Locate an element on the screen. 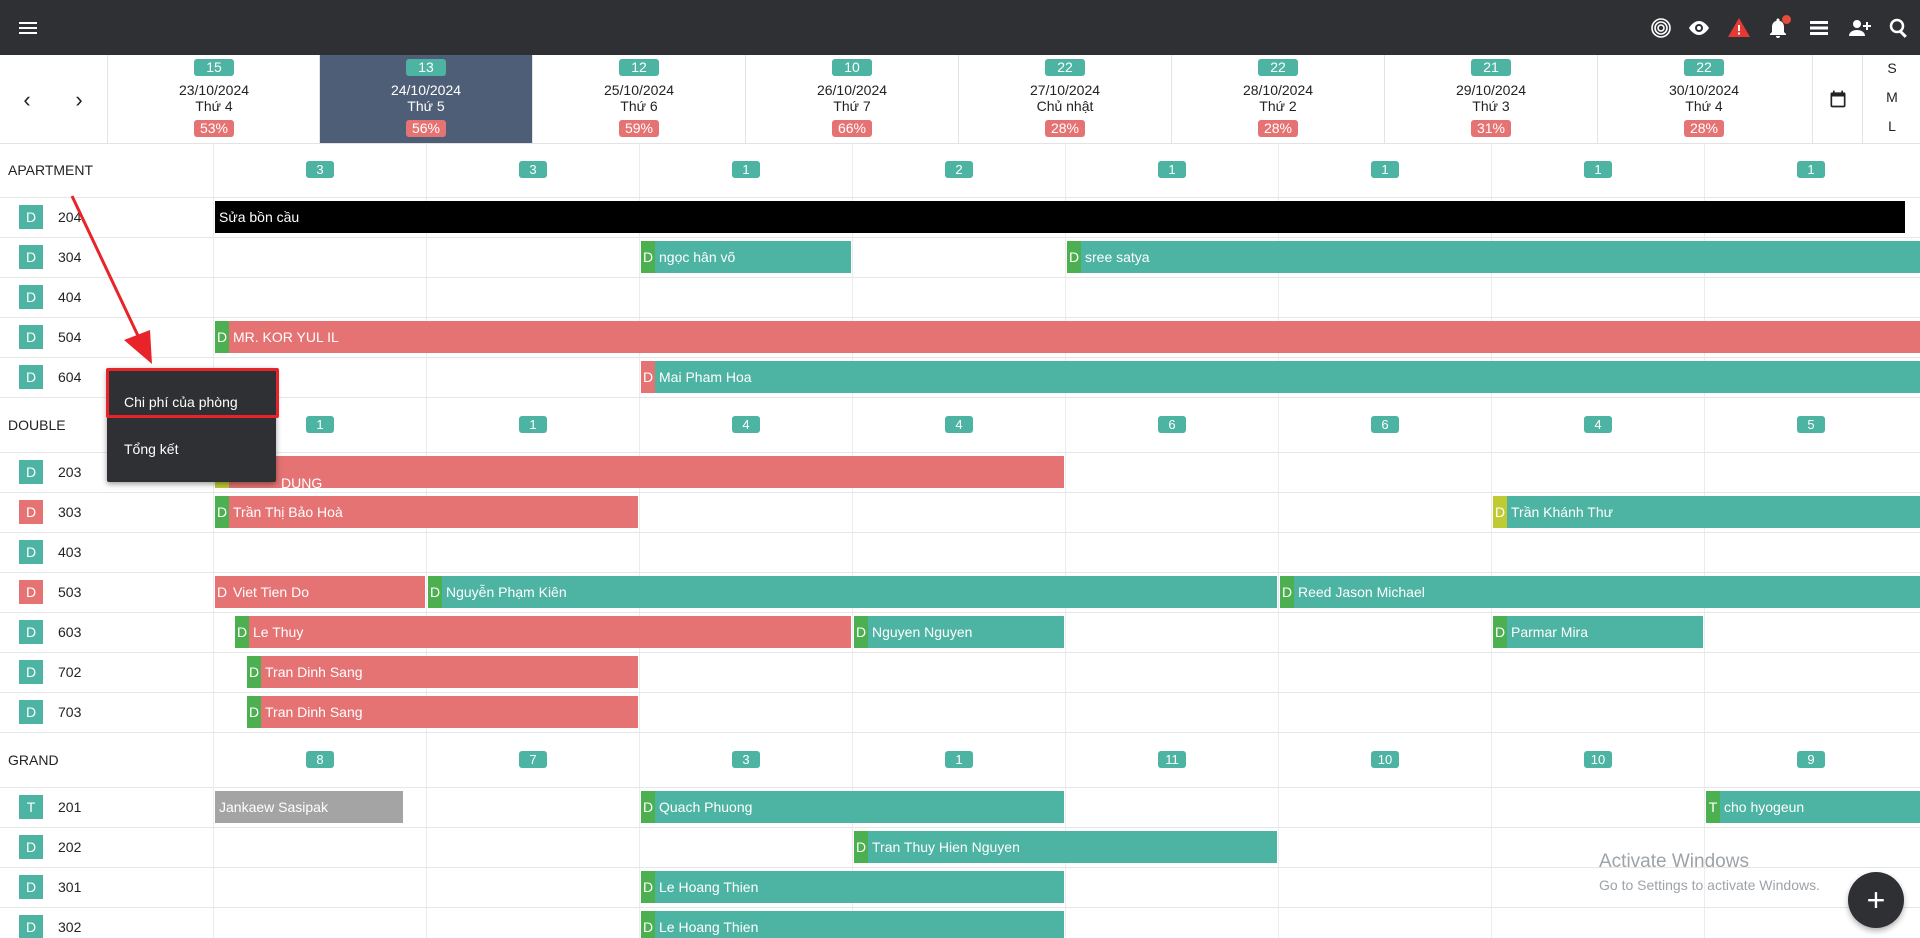 Image resolution: width=1920 pixels, height=938 pixels. room-number: 403 is located at coordinates (69, 552).